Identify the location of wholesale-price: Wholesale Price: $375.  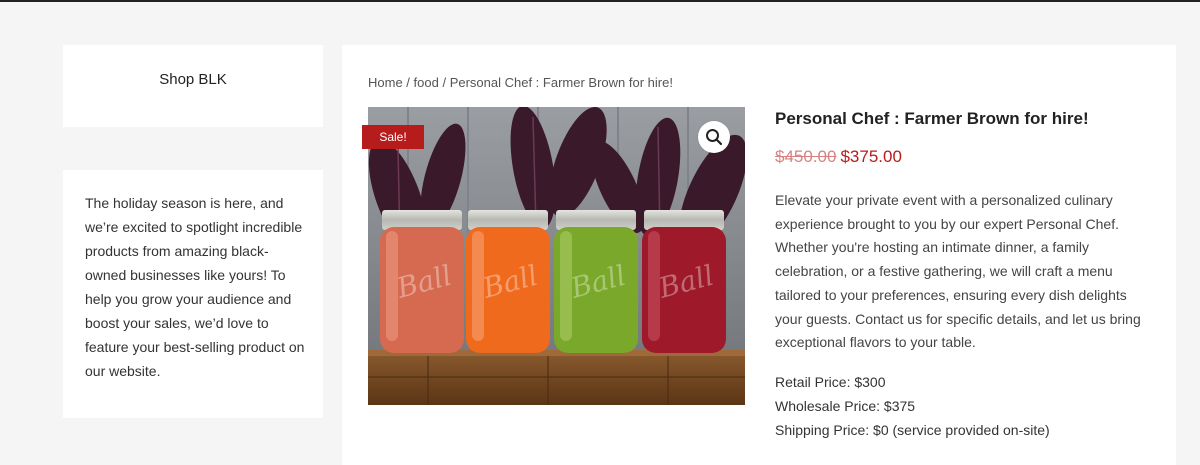
(845, 406).